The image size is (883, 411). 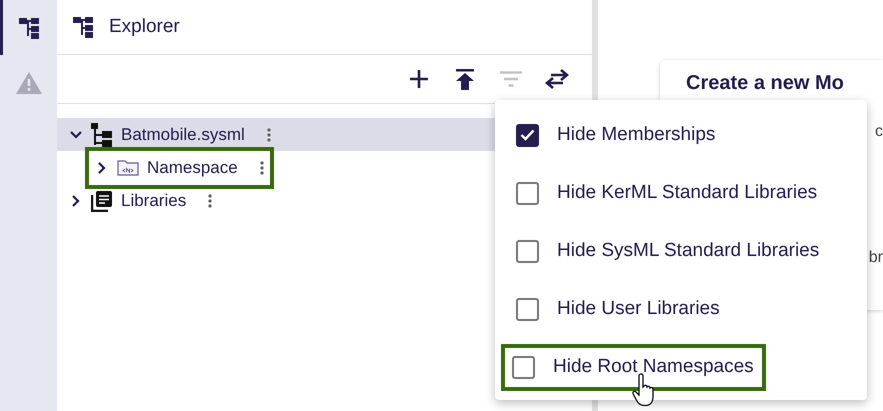 I want to click on menu-item-label: Hide User Libraries, so click(x=638, y=309).